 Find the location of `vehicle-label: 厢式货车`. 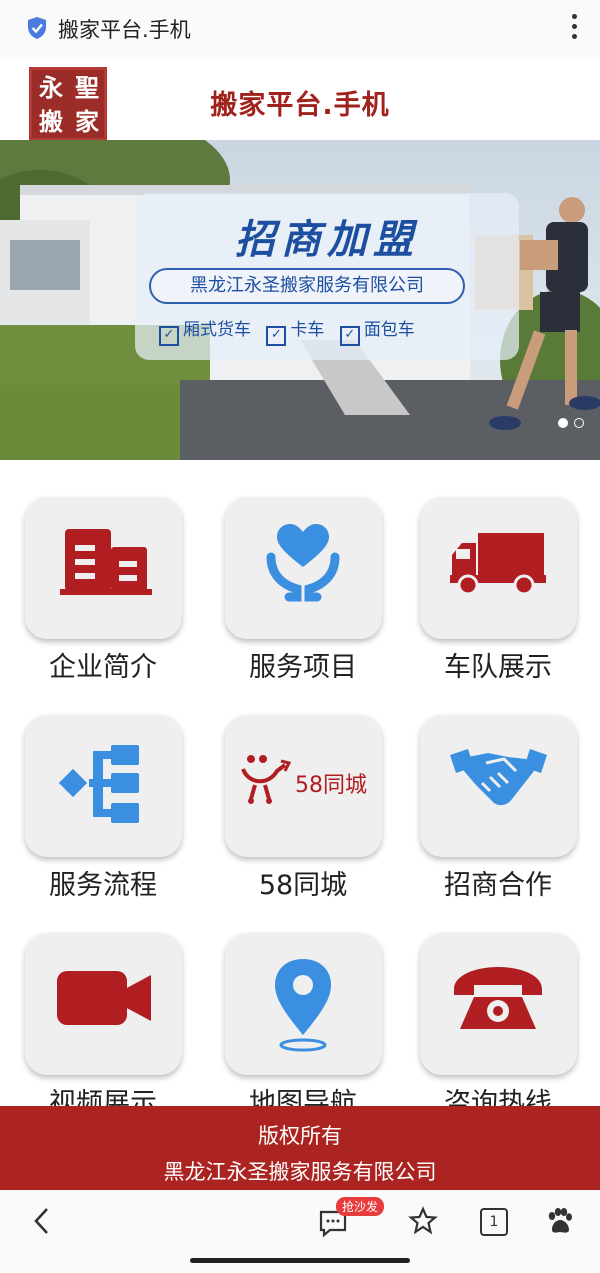

vehicle-label: 厢式货车 is located at coordinates (217, 330).